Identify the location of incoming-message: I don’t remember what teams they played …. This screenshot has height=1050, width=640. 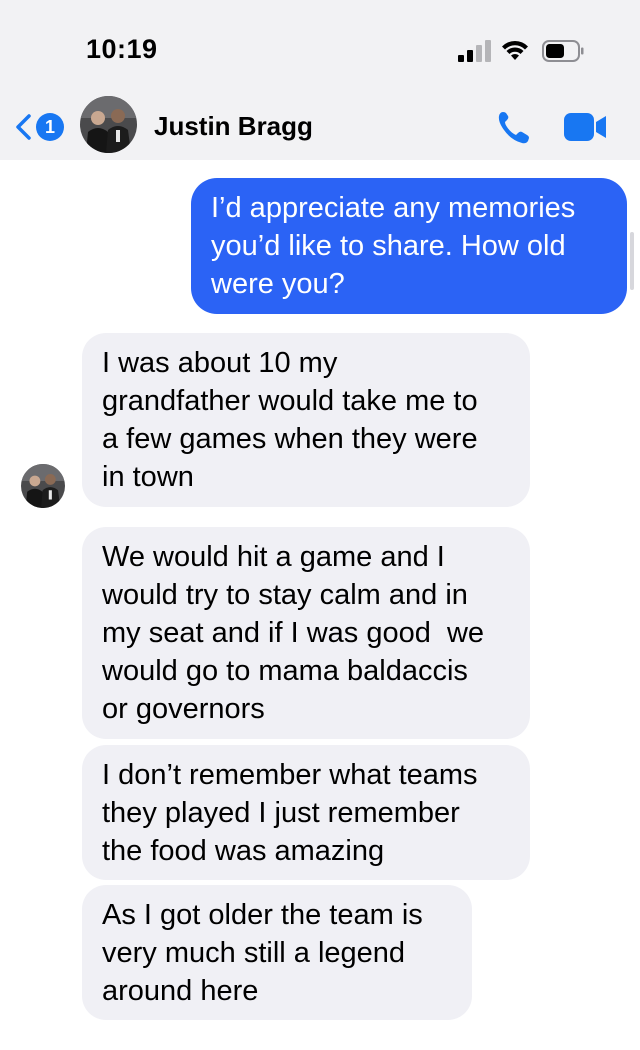
(306, 812).